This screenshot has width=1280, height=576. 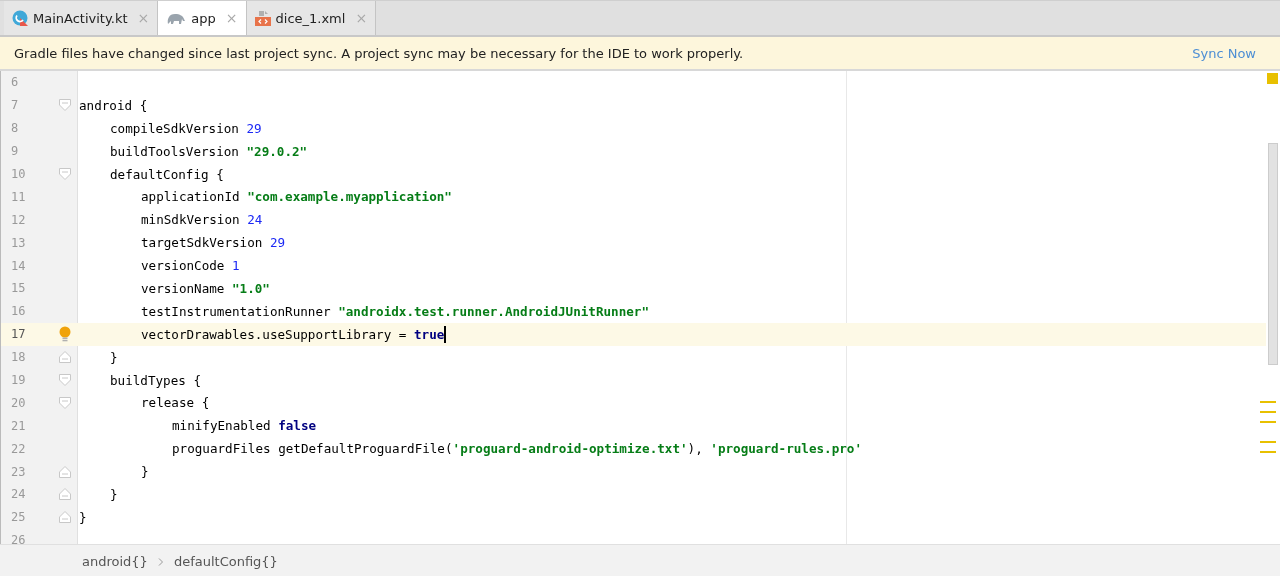 What do you see at coordinates (18, 538) in the screenshot?
I see `line-number: 26` at bounding box center [18, 538].